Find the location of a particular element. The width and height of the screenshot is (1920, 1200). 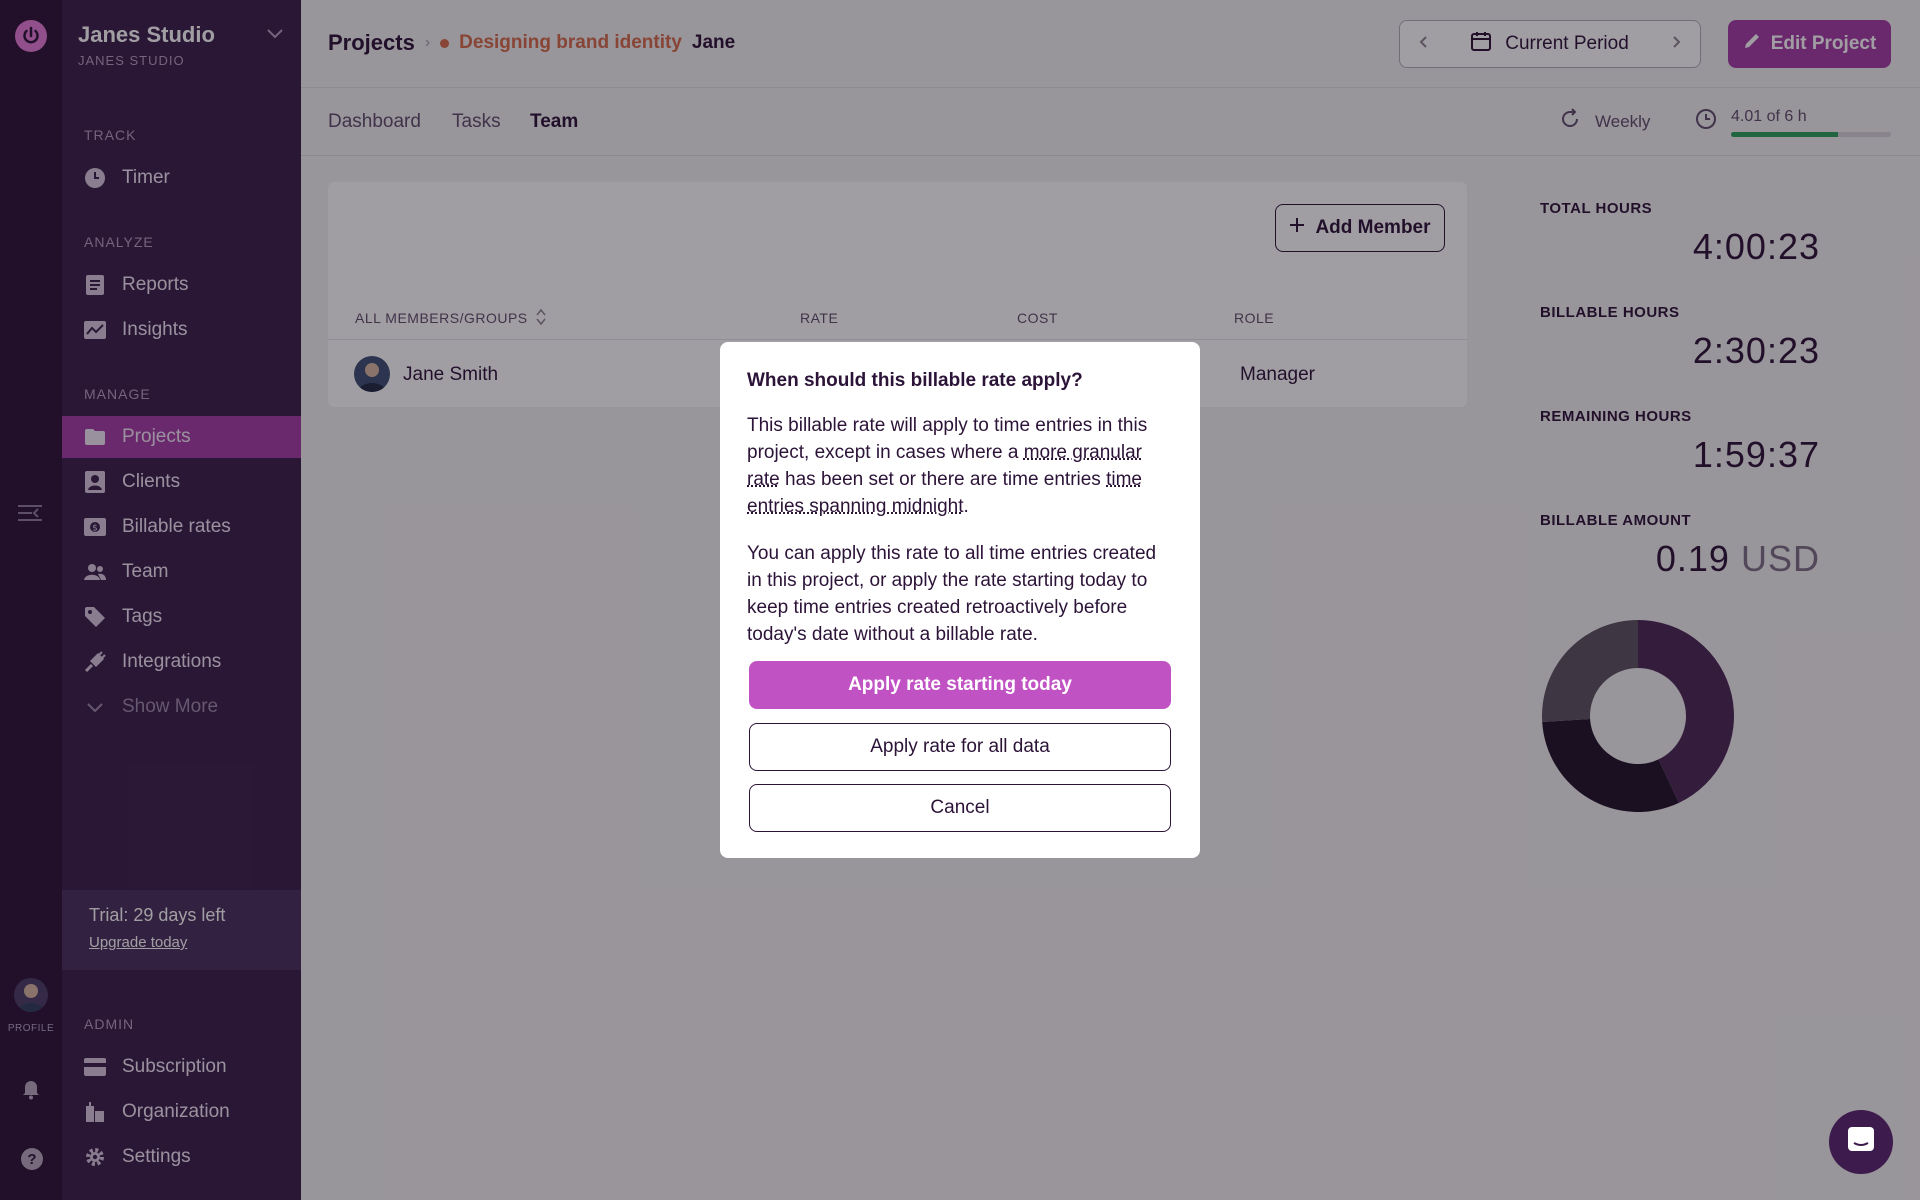

apply-rate-all-data-button: Apply rate for all data is located at coordinates (960, 747).